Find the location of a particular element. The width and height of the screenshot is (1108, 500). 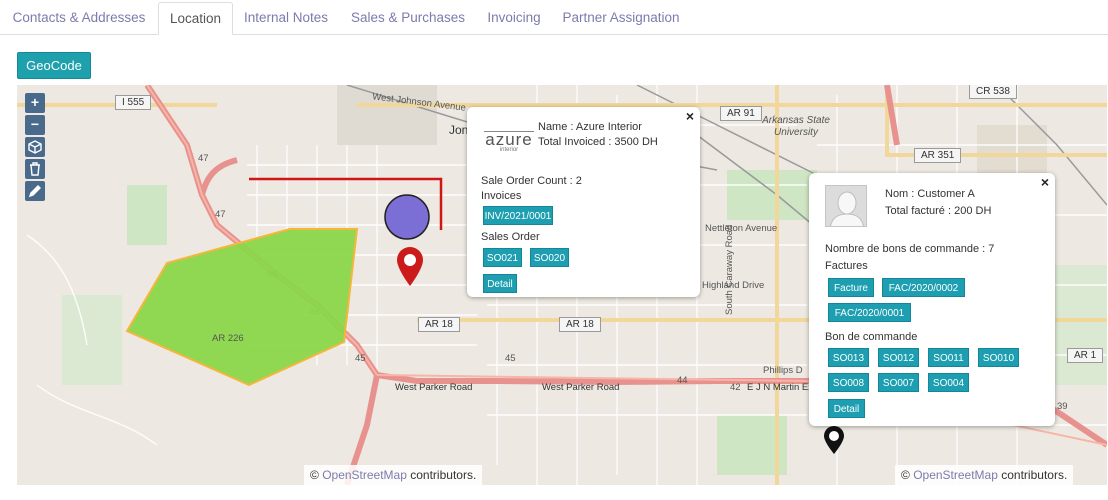

drawn-polygon is located at coordinates (242, 307).